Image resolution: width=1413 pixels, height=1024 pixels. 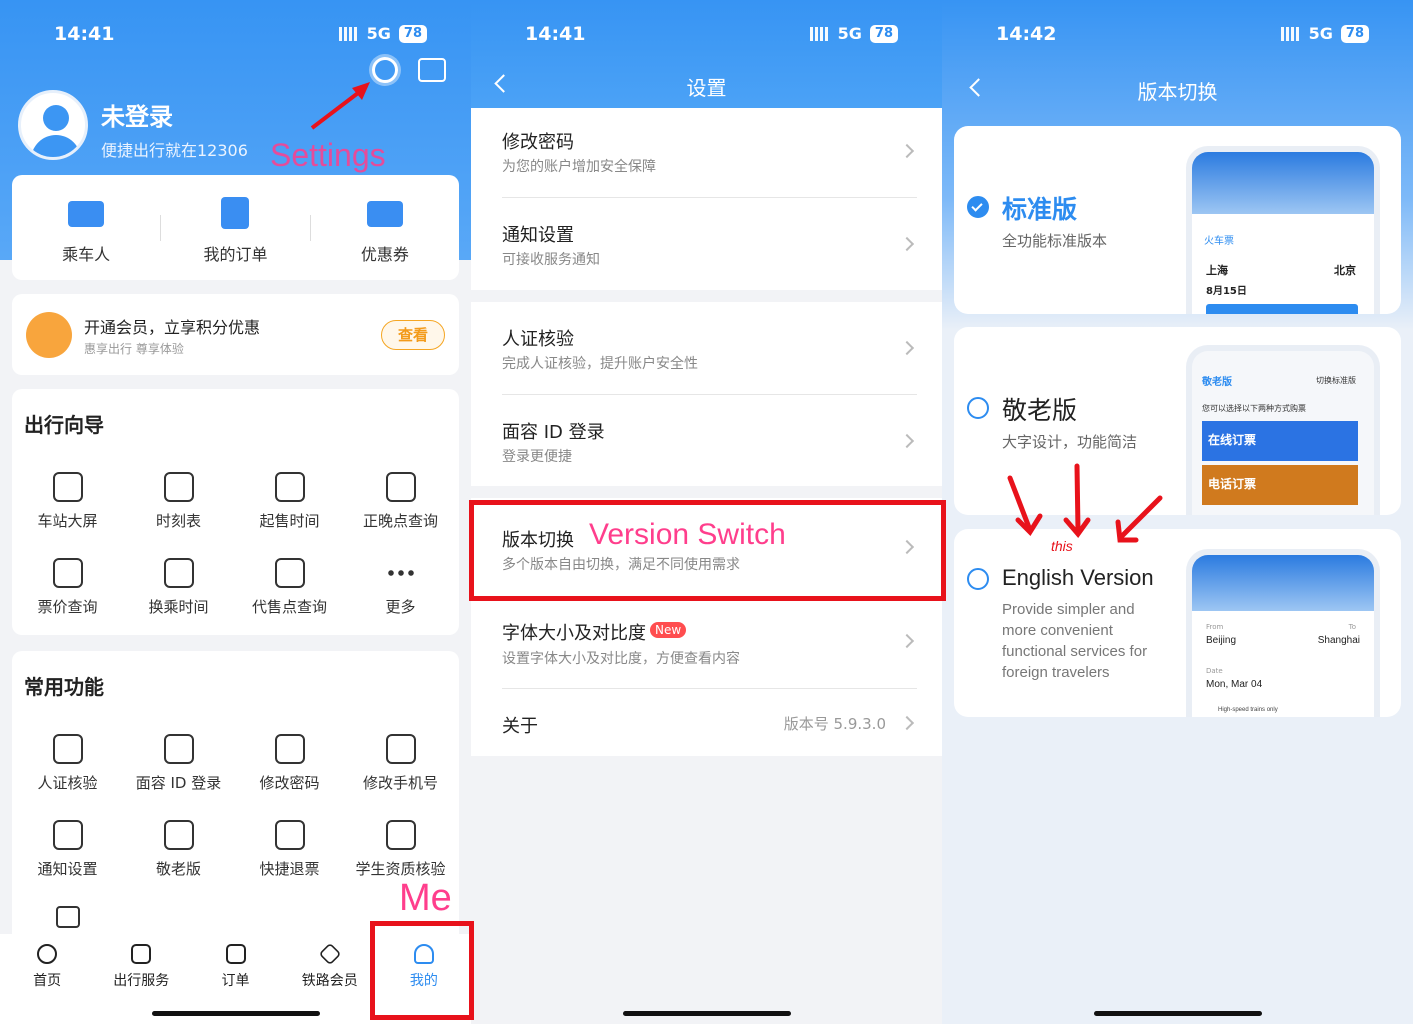 I want to click on tab-home: 首页, so click(x=47, y=979).